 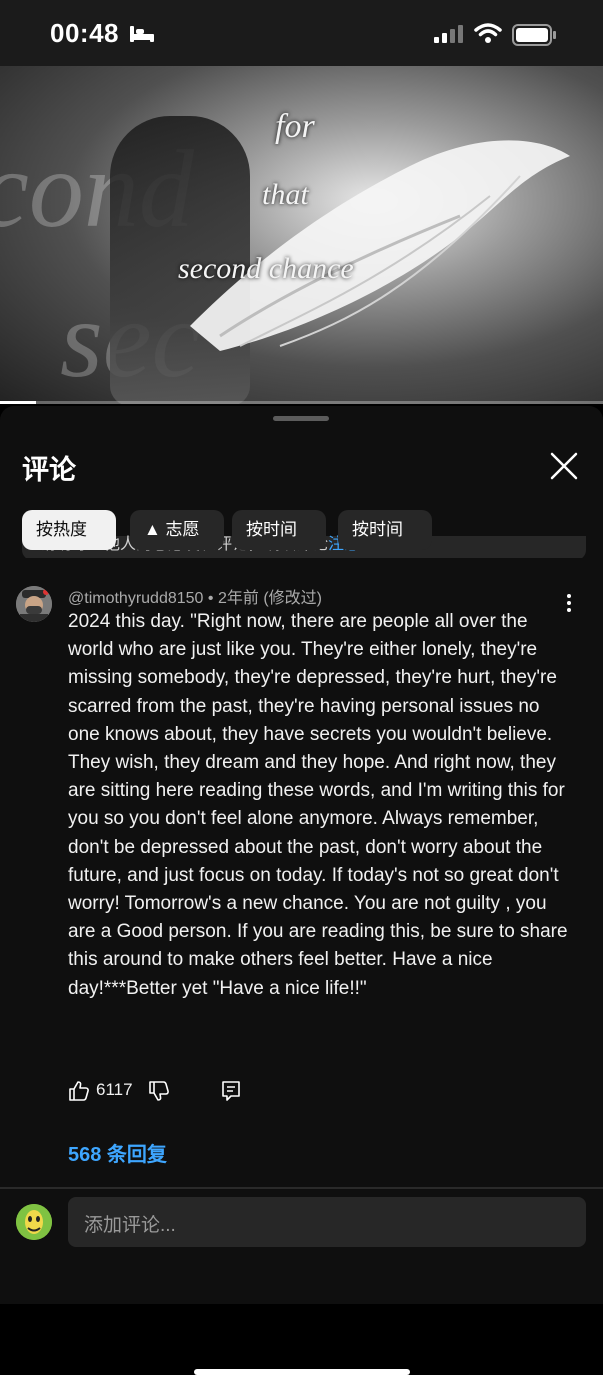 What do you see at coordinates (142, 34) in the screenshot?
I see `sleep-focus-icon` at bounding box center [142, 34].